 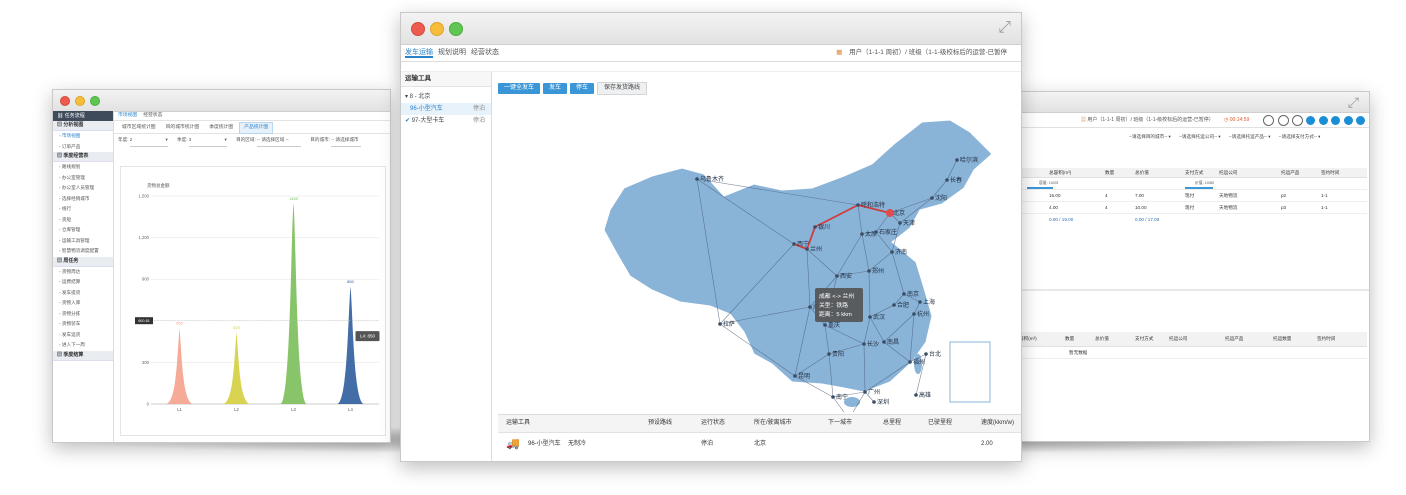 I want to click on sidebar-section: ▤ 分析视图, so click(x=83, y=126).